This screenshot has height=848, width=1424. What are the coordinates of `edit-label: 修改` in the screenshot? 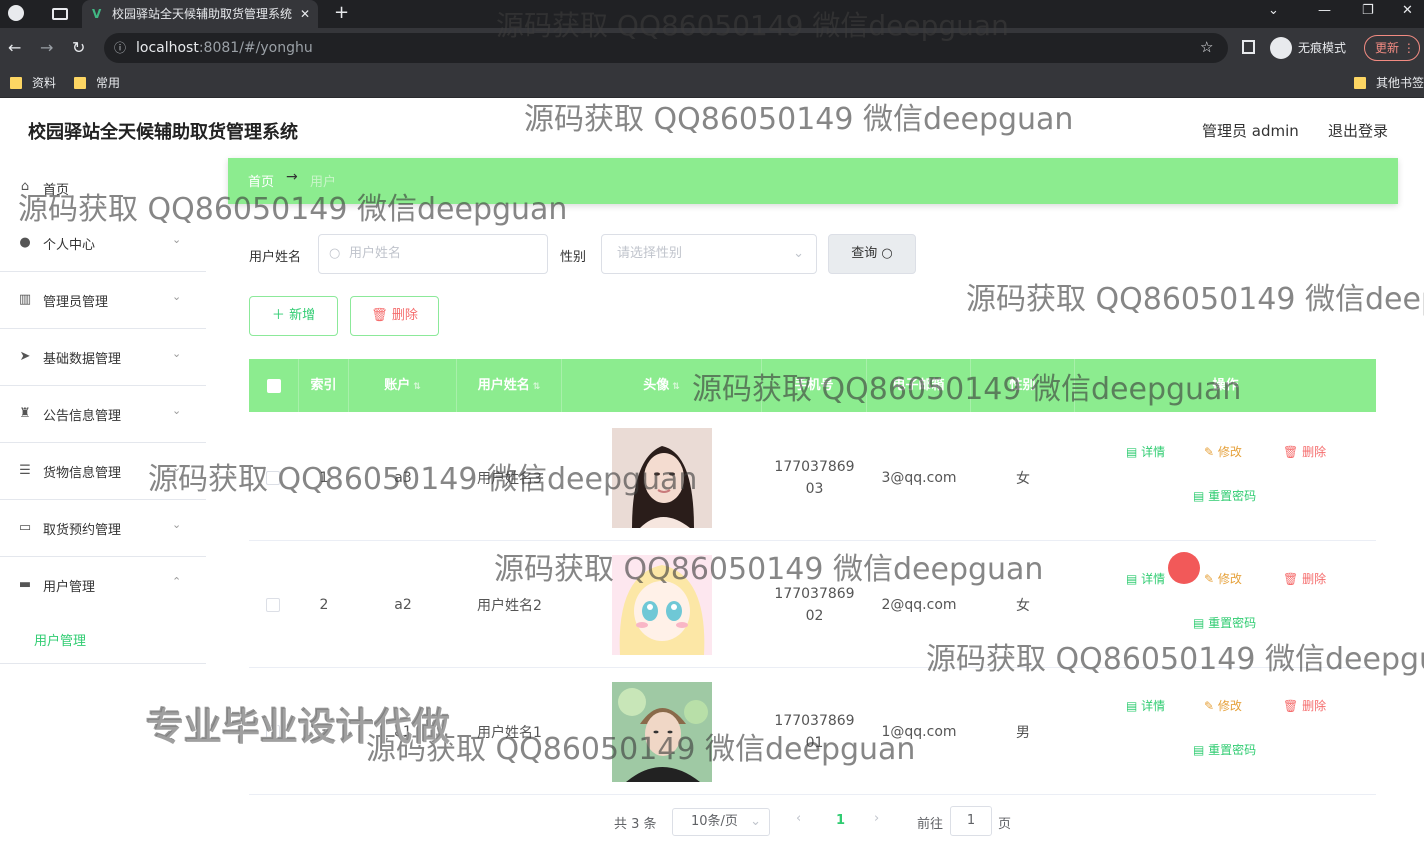 It's located at (1229, 706).